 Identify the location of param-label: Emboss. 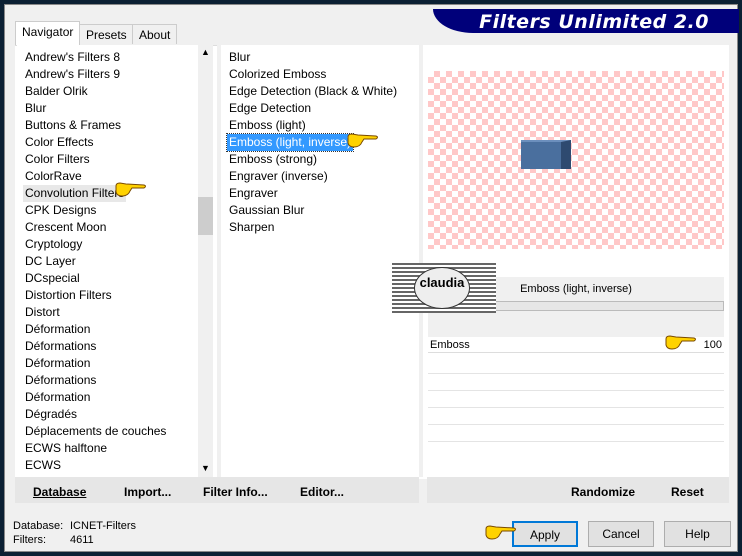
(450, 345).